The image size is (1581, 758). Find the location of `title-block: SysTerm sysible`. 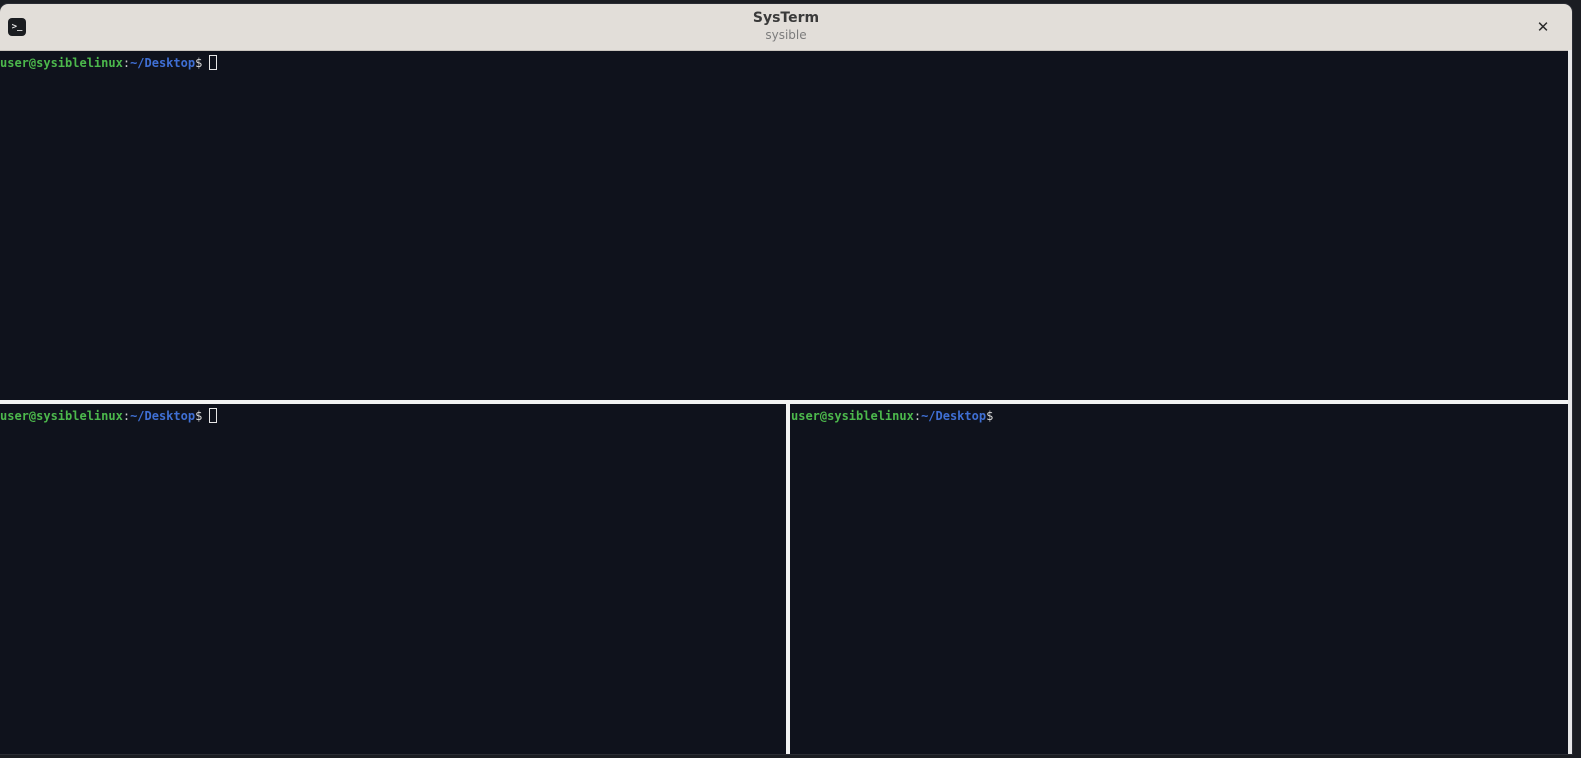

title-block: SysTerm sysible is located at coordinates (786, 26).